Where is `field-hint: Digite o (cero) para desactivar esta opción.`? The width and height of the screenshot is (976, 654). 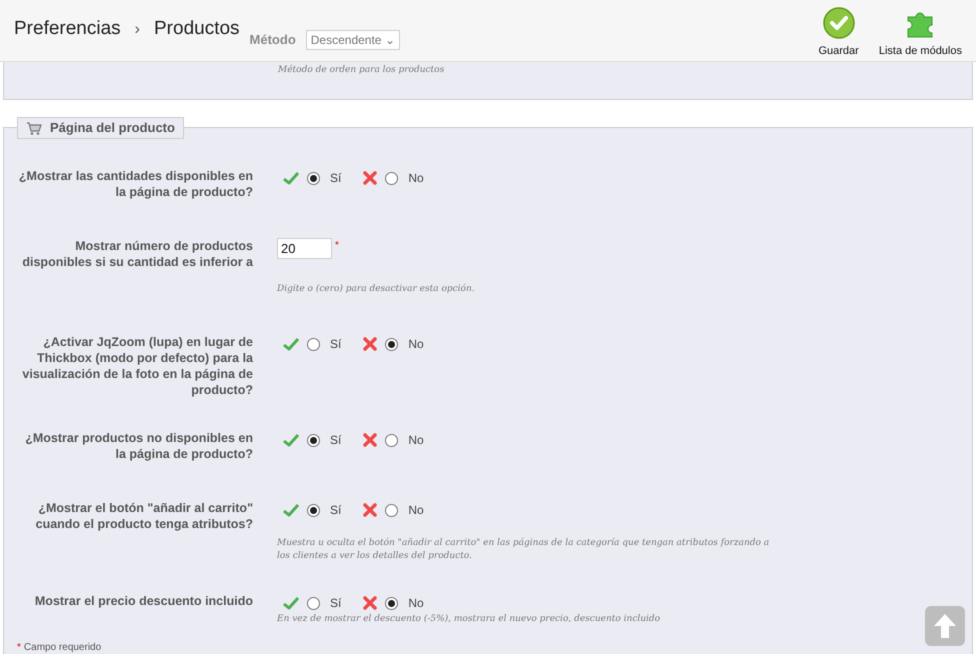 field-hint: Digite o (cero) para desactivar esta opción. is located at coordinates (376, 289).